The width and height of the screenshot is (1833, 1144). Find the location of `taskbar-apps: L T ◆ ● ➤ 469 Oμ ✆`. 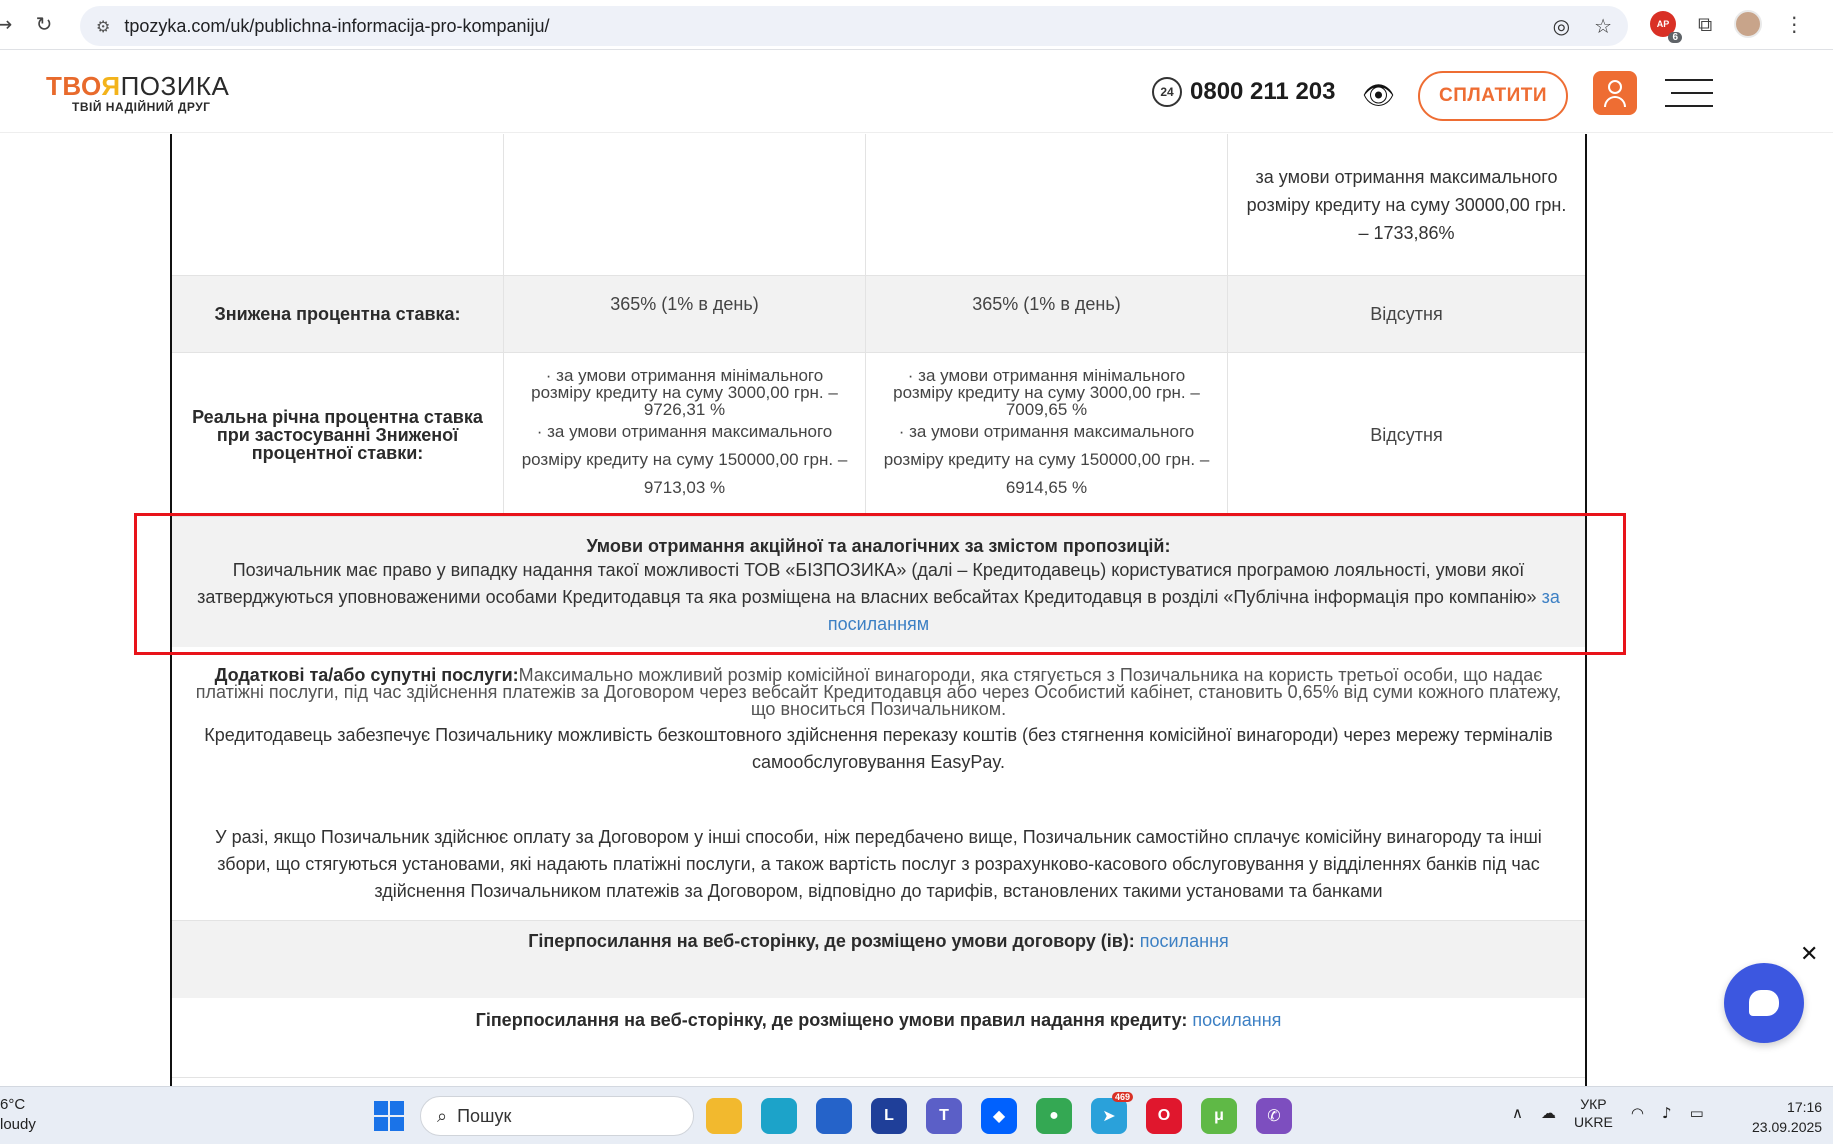

taskbar-apps: L T ◆ ● ➤ 469 Oμ ✆ is located at coordinates (999, 1113).